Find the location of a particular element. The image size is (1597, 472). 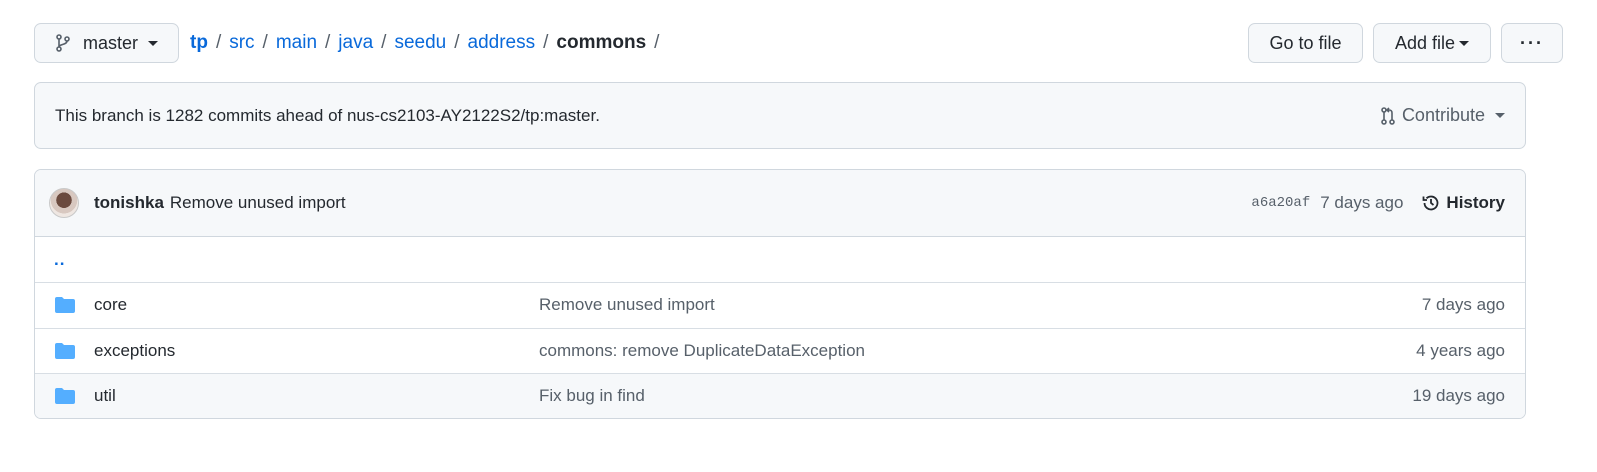

contribute-button: Contribute is located at coordinates (1442, 115).